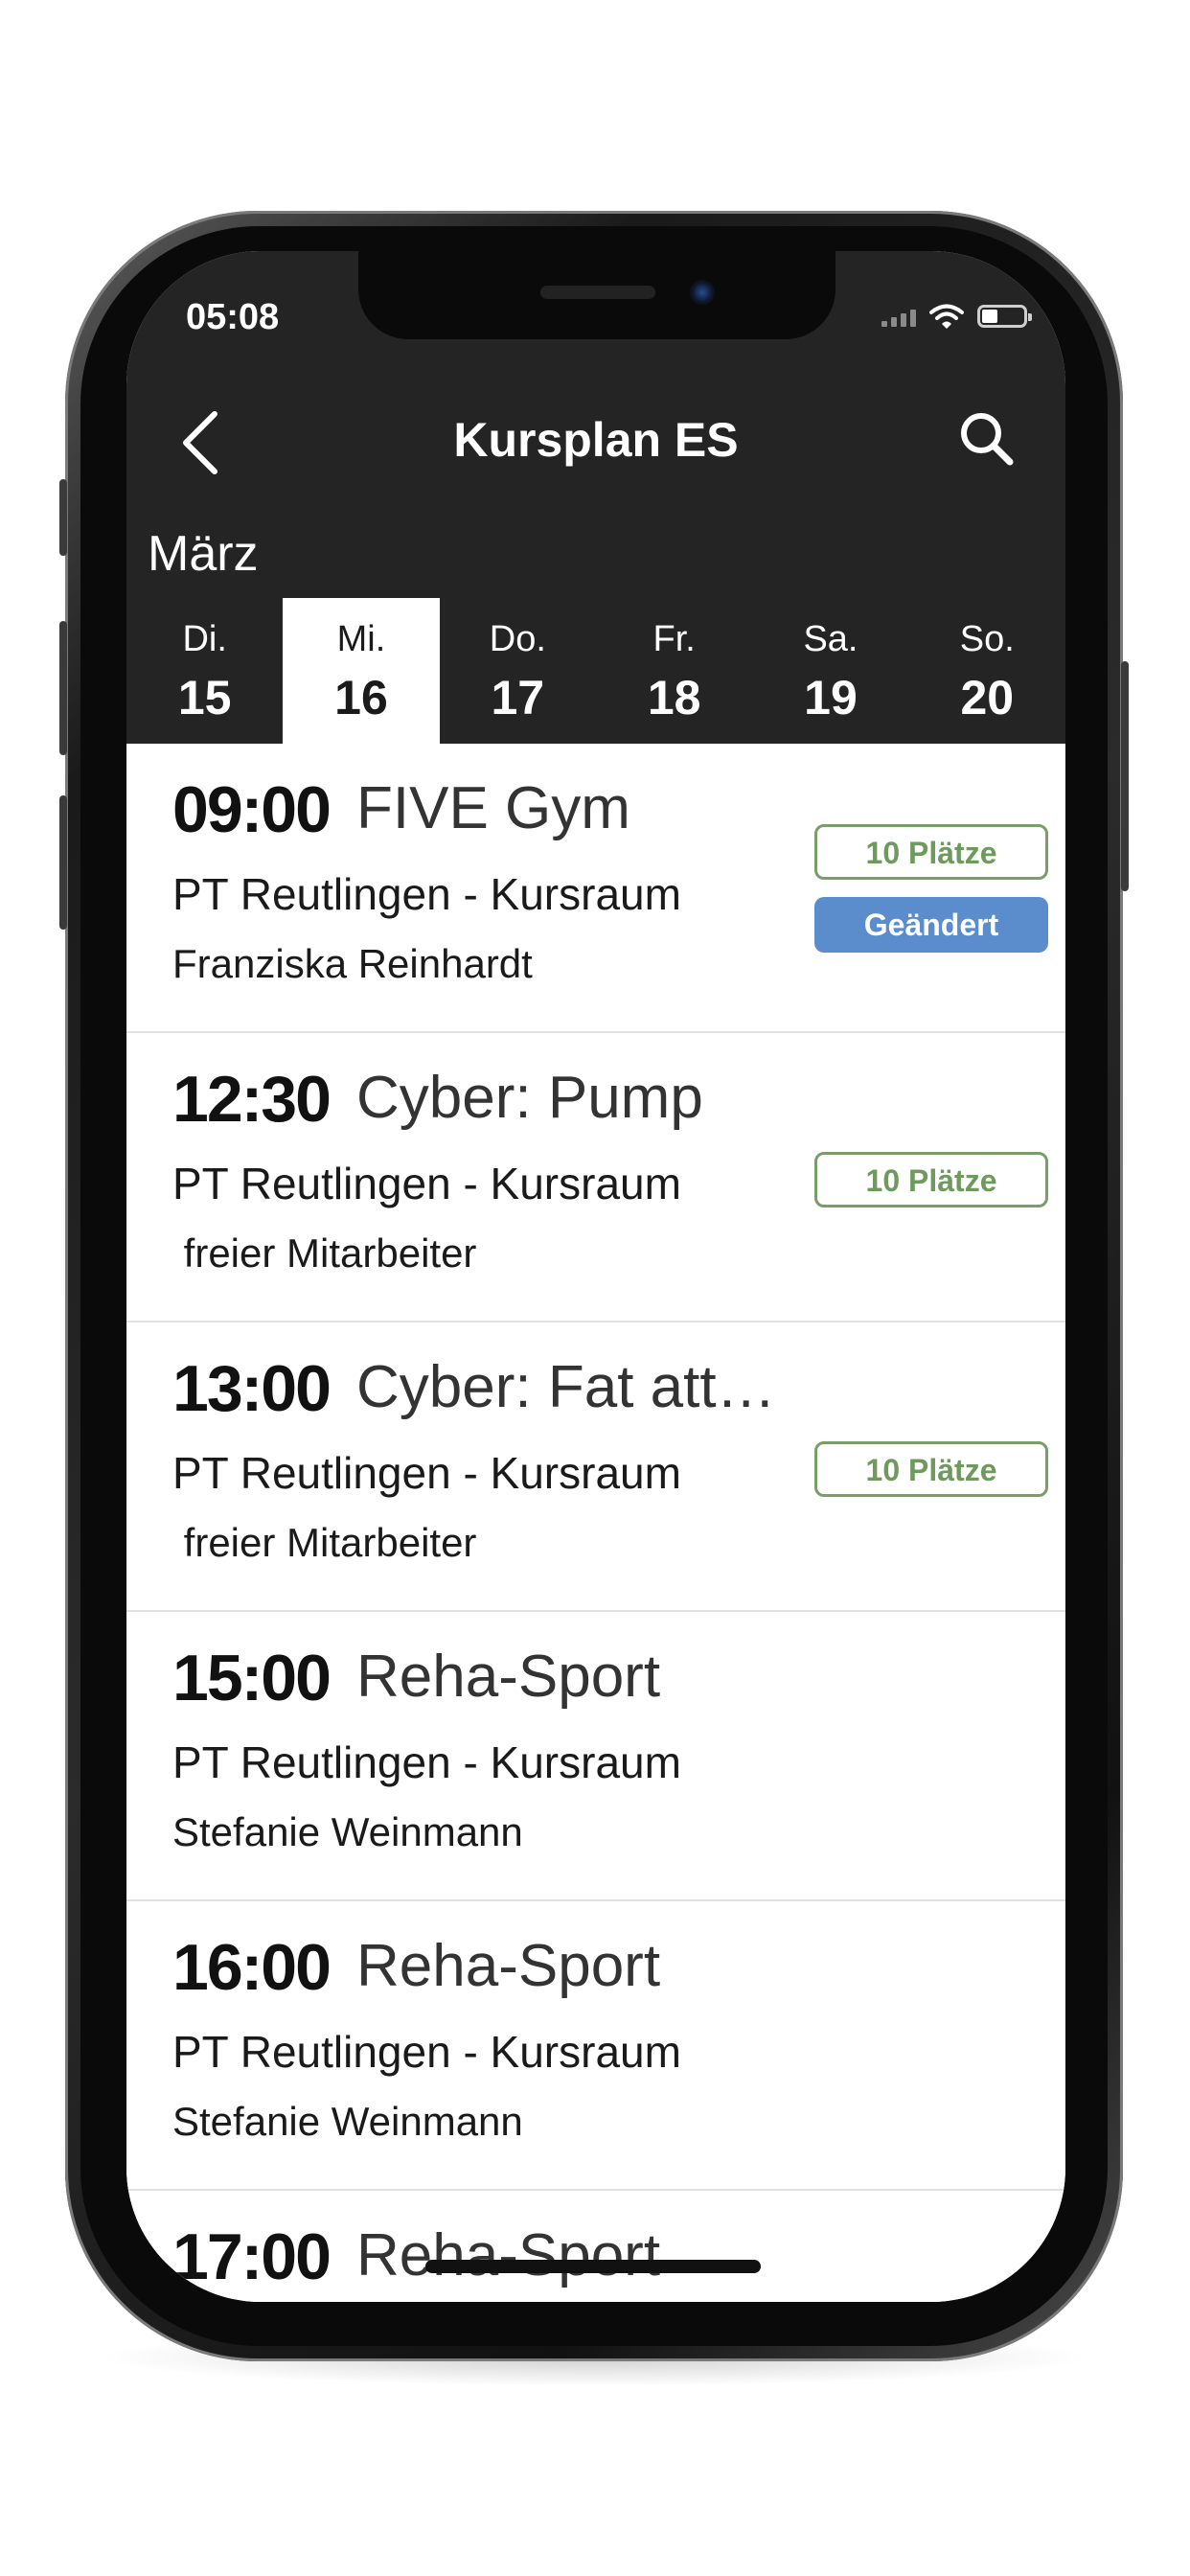 The image size is (1190, 2576). What do you see at coordinates (63, 688) in the screenshot?
I see `volume-up-button` at bounding box center [63, 688].